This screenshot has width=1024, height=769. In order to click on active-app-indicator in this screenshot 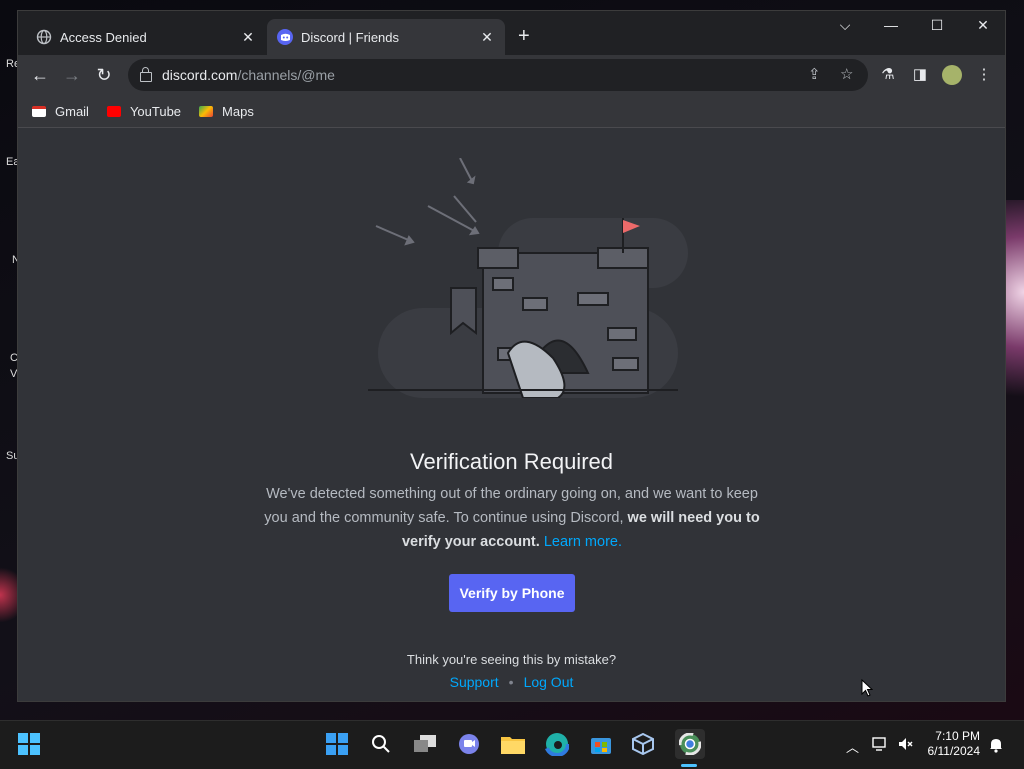, I will do `click(689, 765)`.